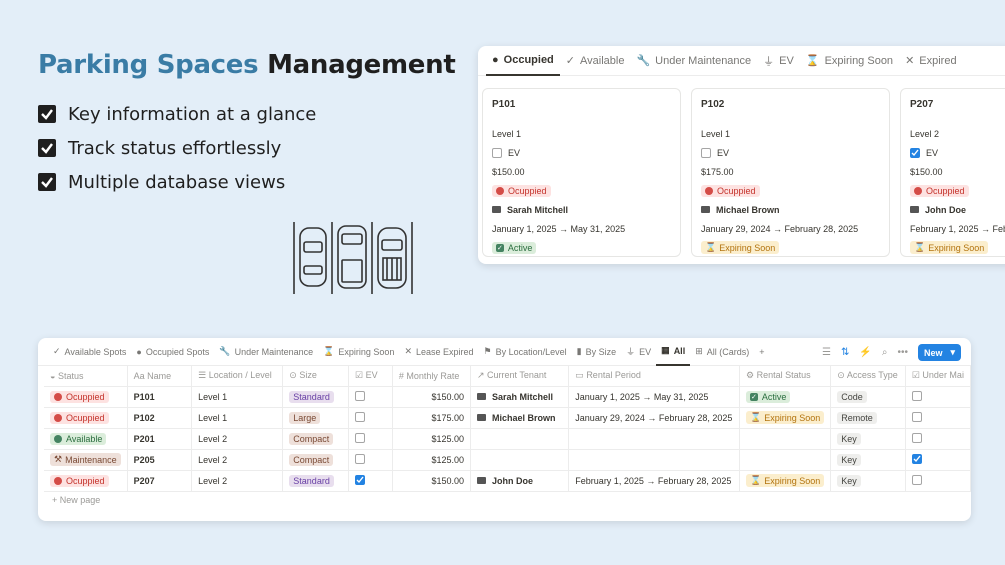  I want to click on col-maintenance: ☑ Under Mai, so click(938, 376).